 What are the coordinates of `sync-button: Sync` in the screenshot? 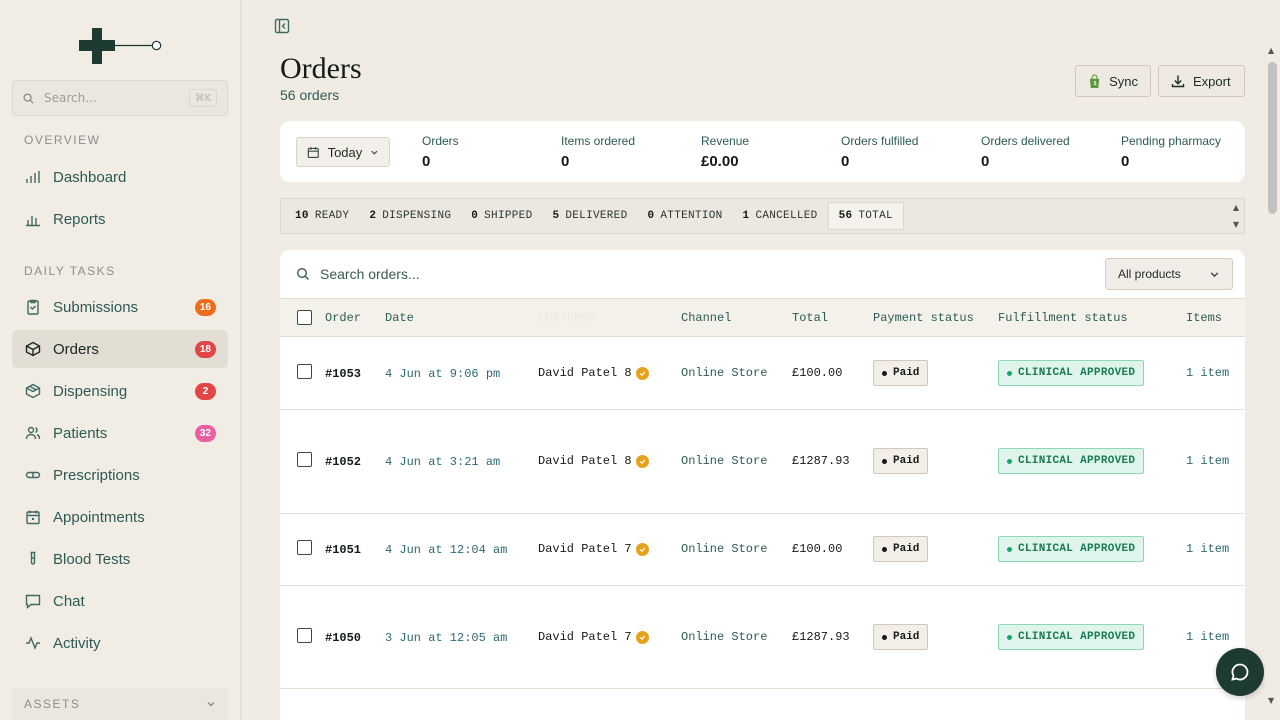 It's located at (1113, 81).